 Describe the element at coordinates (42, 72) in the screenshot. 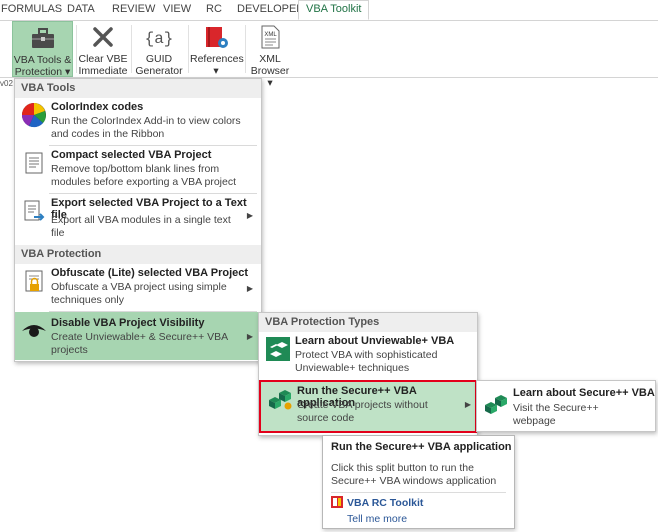

I see `vba-tools-label-2: Protection ▾` at that location.